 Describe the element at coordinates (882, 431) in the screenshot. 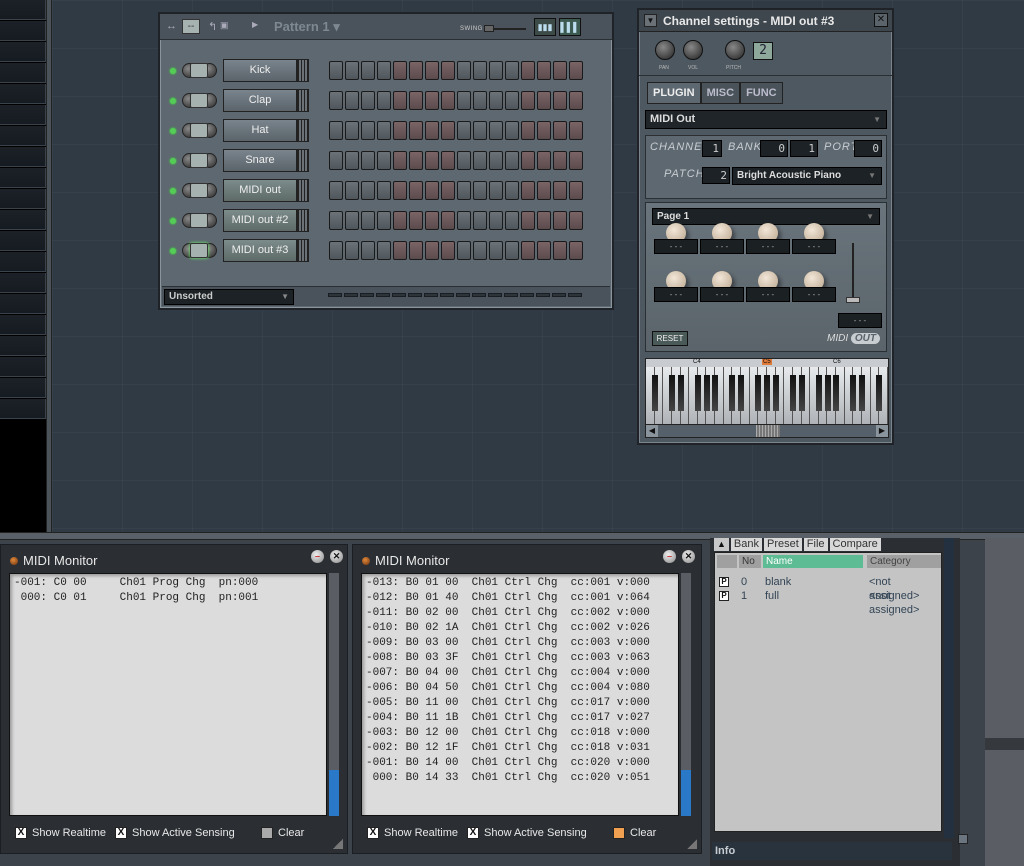

I see `scroll-right-icon: ▶` at that location.